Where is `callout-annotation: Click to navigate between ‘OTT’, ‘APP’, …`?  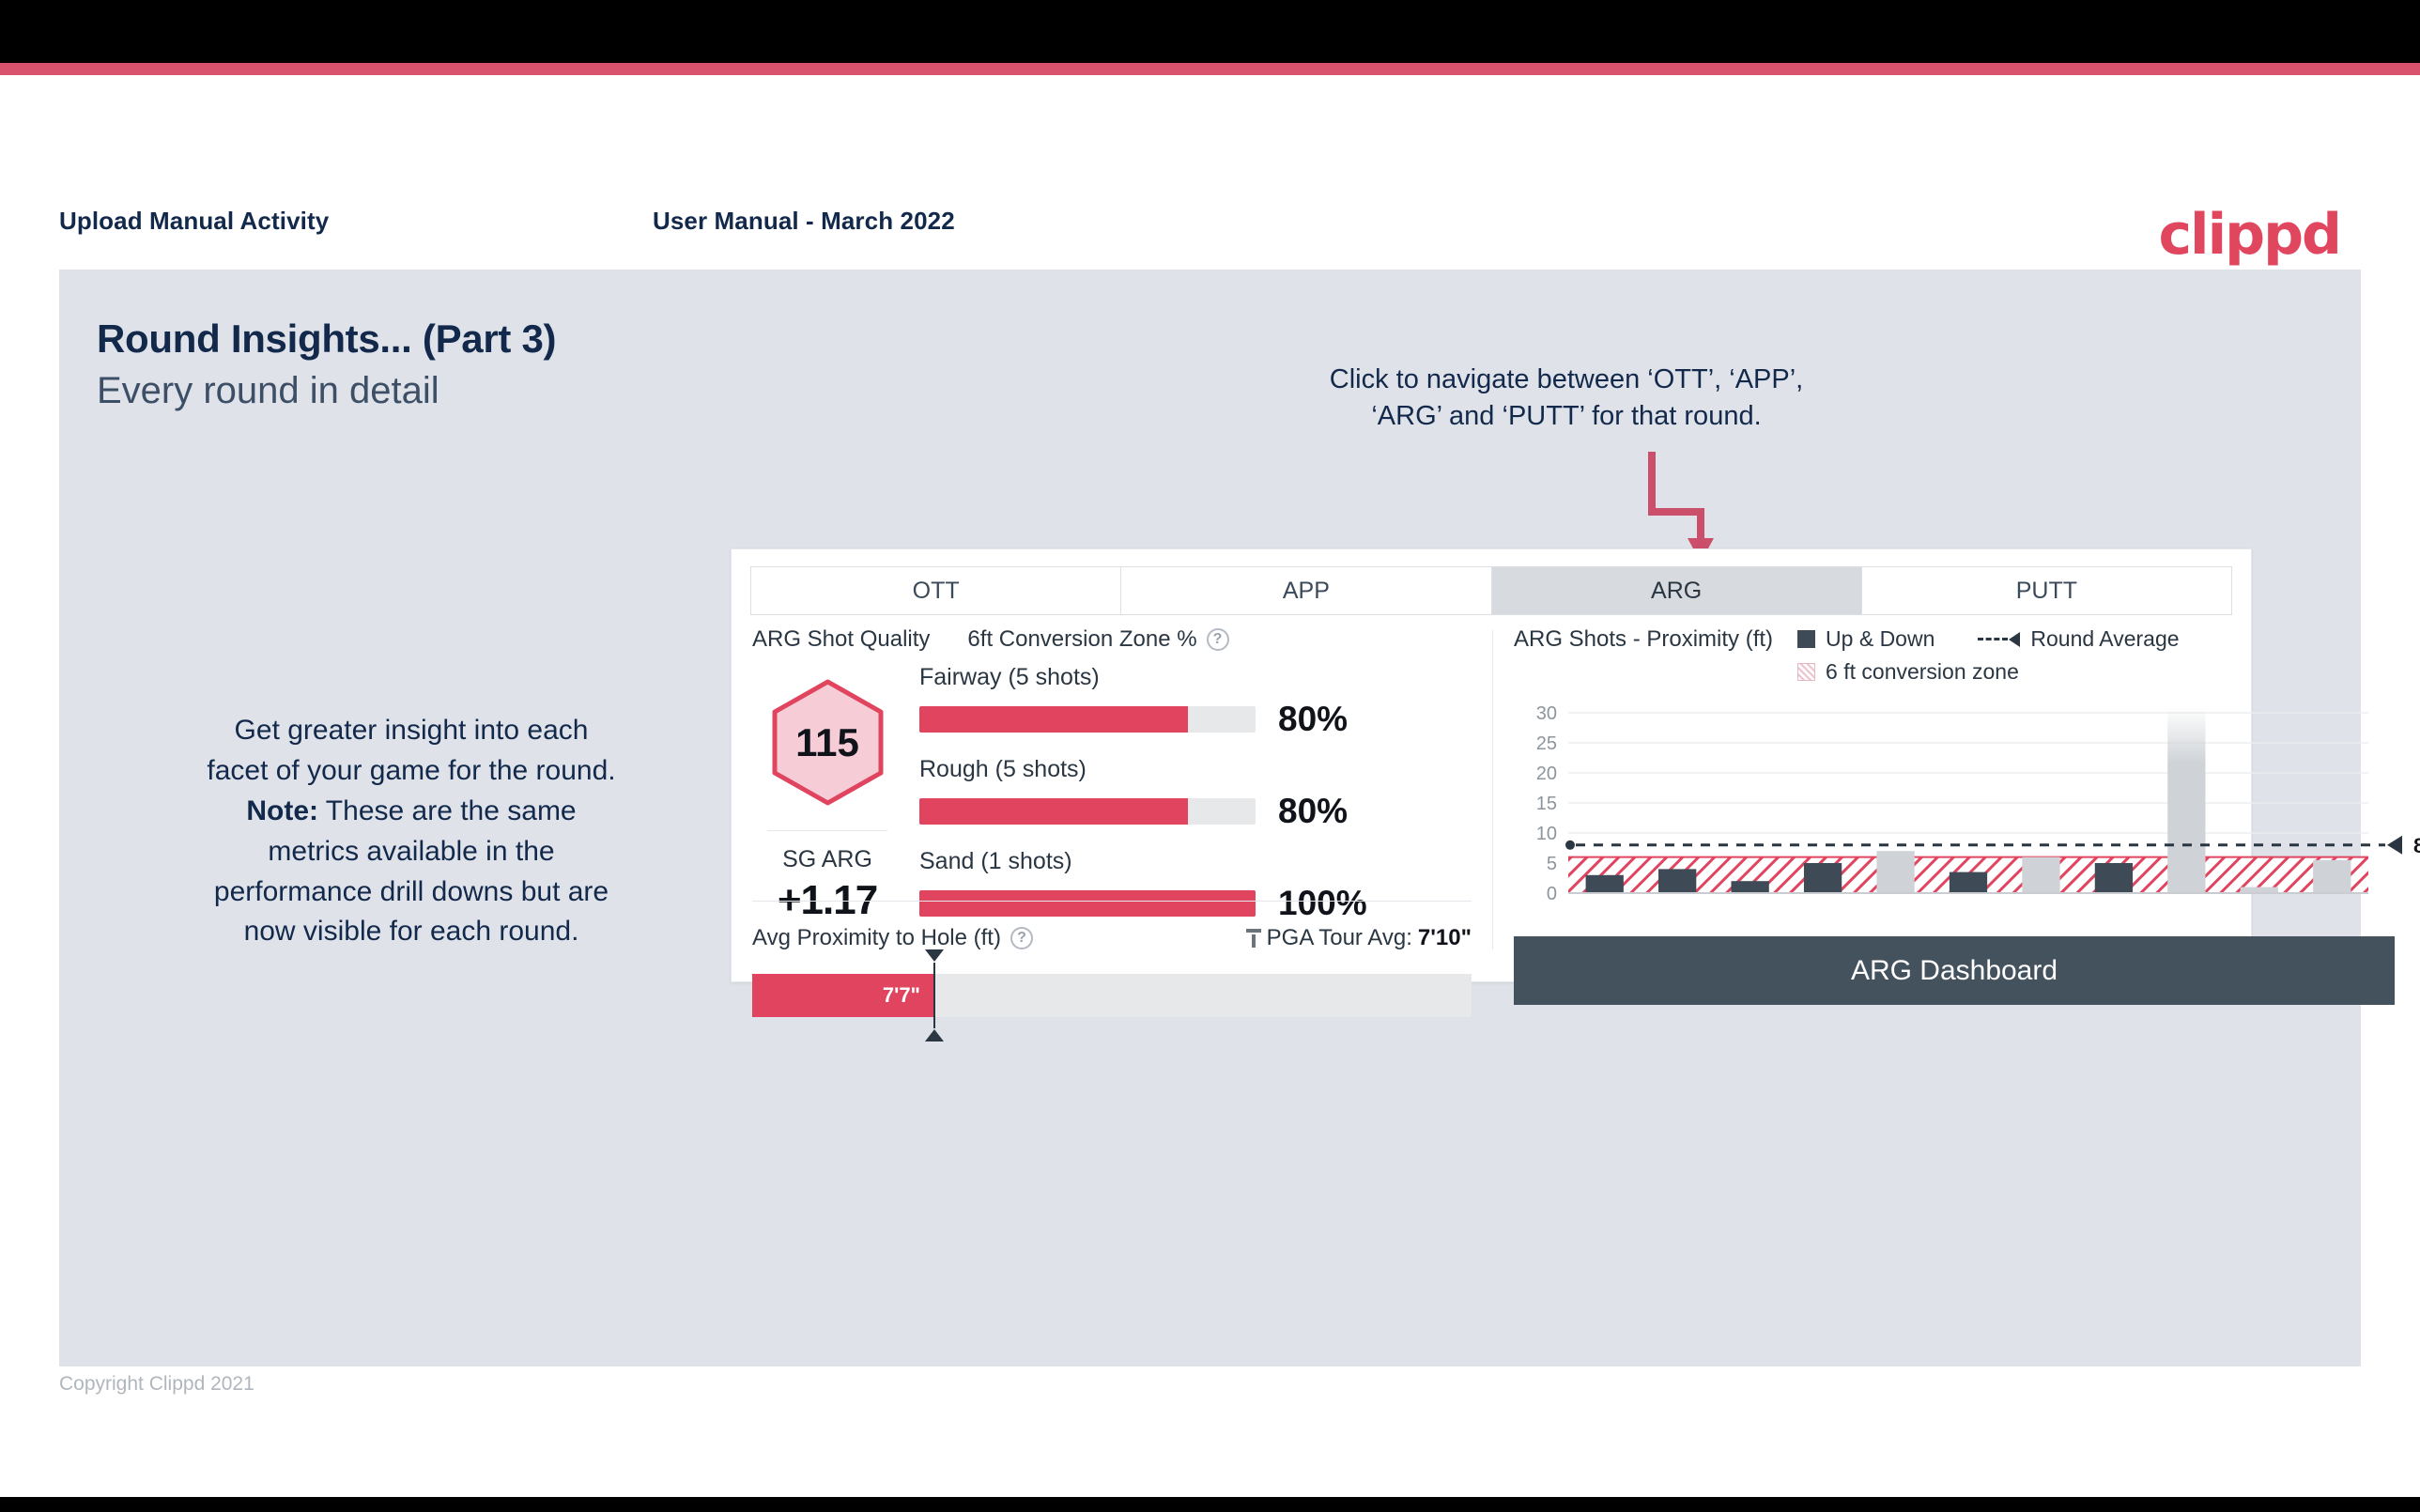
callout-annotation: Click to navigate between ‘OTT’, ‘APP’, … is located at coordinates (1566, 399).